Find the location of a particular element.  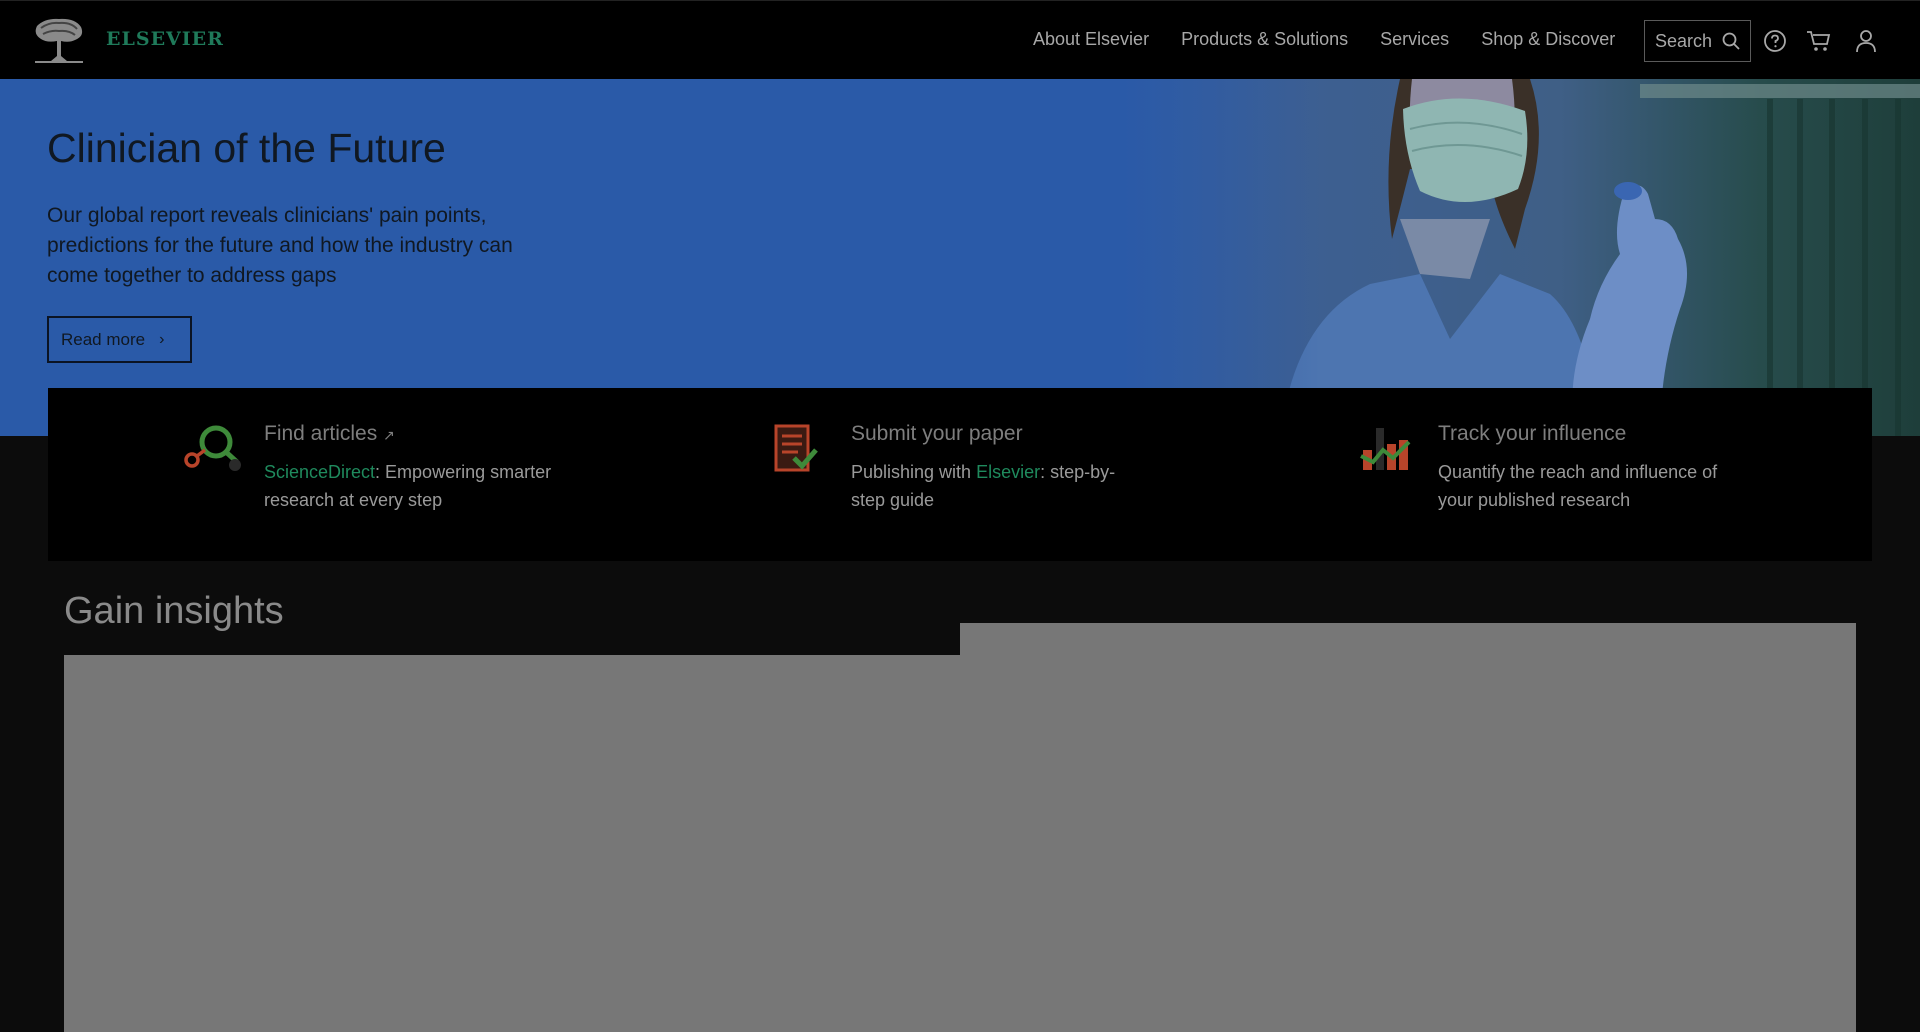

read-more-button: Read more › is located at coordinates (119, 339).